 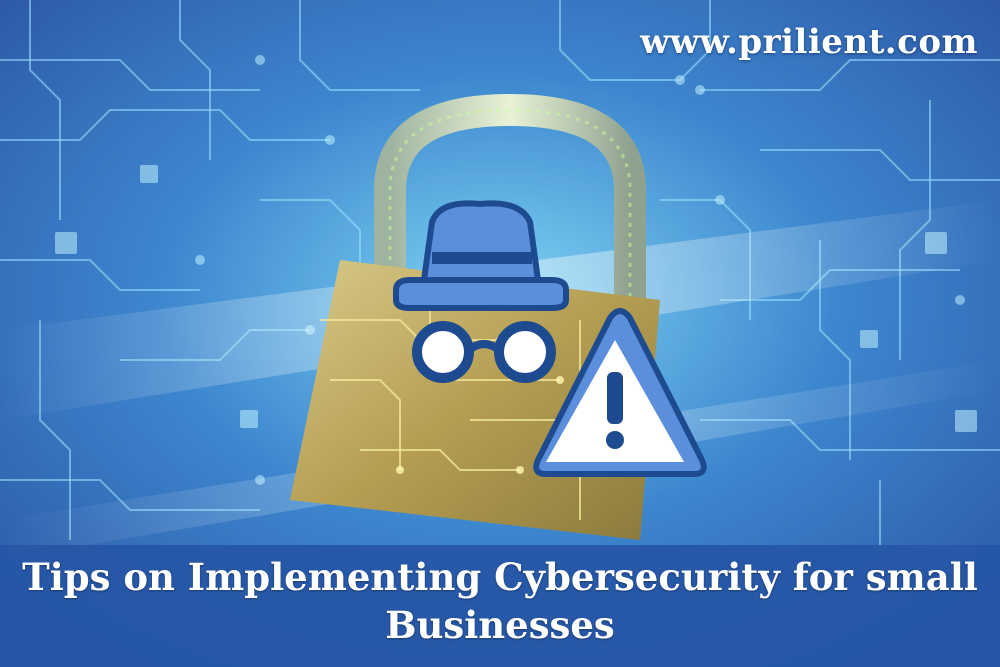 What do you see at coordinates (500, 625) in the screenshot?
I see `banner-title-line-2: Businesses` at bounding box center [500, 625].